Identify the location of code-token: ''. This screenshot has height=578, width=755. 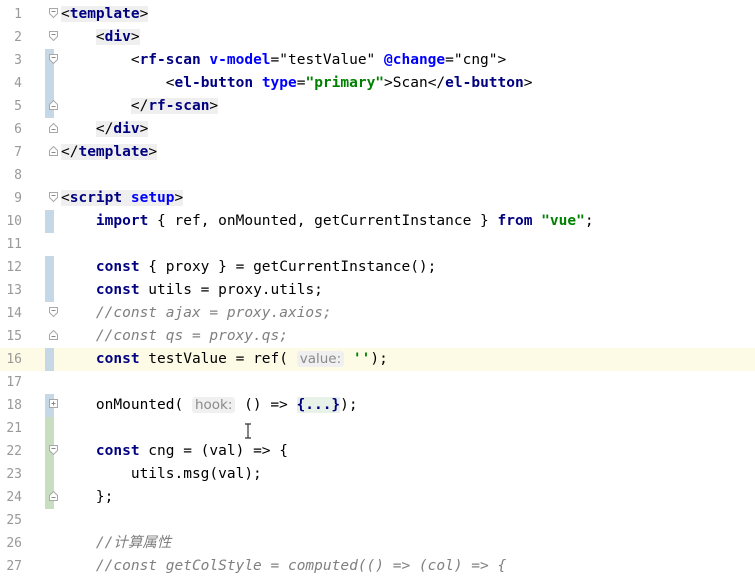
(361, 359).